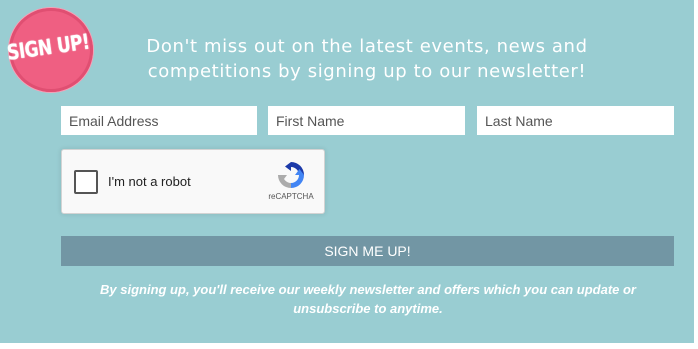 This screenshot has width=698, height=349. I want to click on recaptcha-checkbox, so click(86, 182).